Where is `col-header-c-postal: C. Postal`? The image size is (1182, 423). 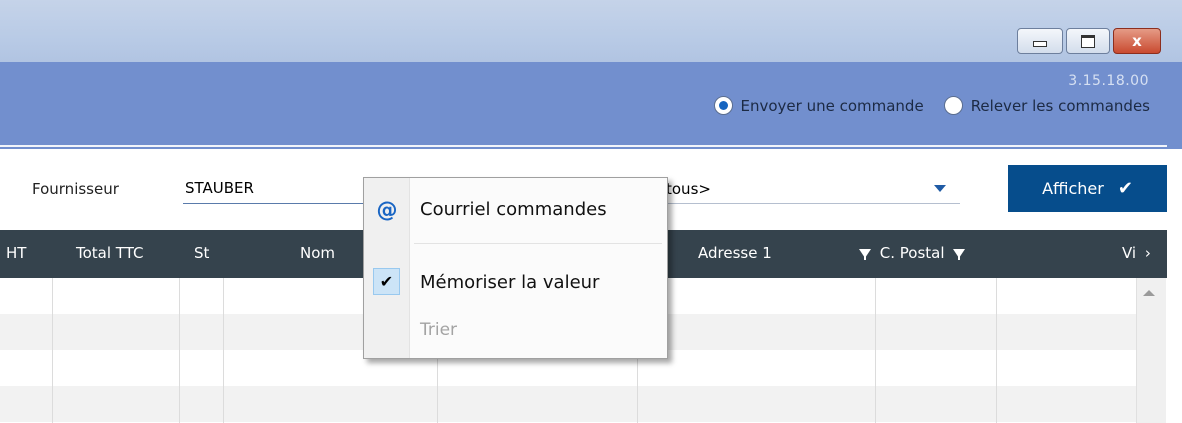
col-header-c-postal: C. Postal is located at coordinates (912, 253).